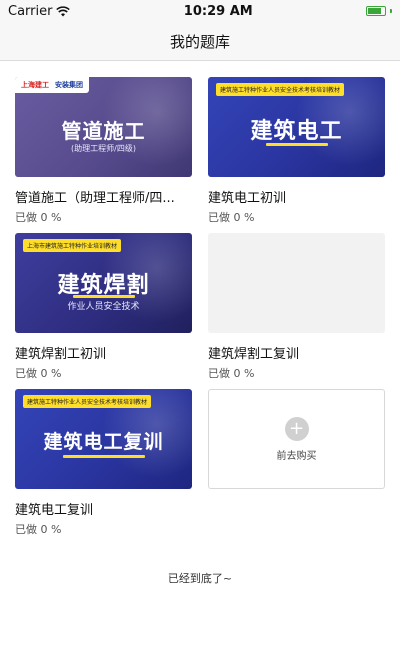  I want to click on thumb-tag: 上海市建筑施工特种作业培训教材, so click(72, 245).